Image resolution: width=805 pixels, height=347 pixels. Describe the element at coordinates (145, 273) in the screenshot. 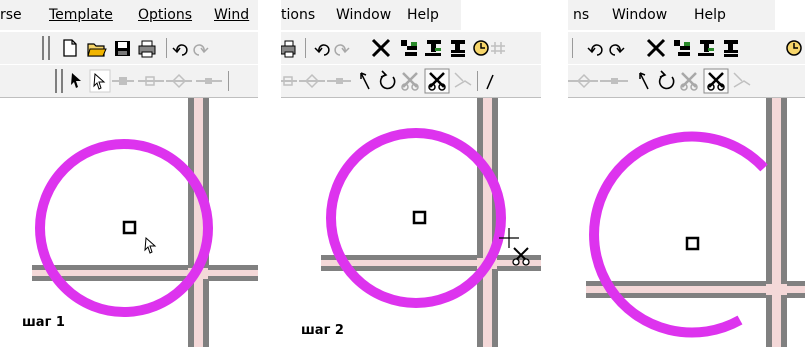

I see `road-horizontal` at that location.